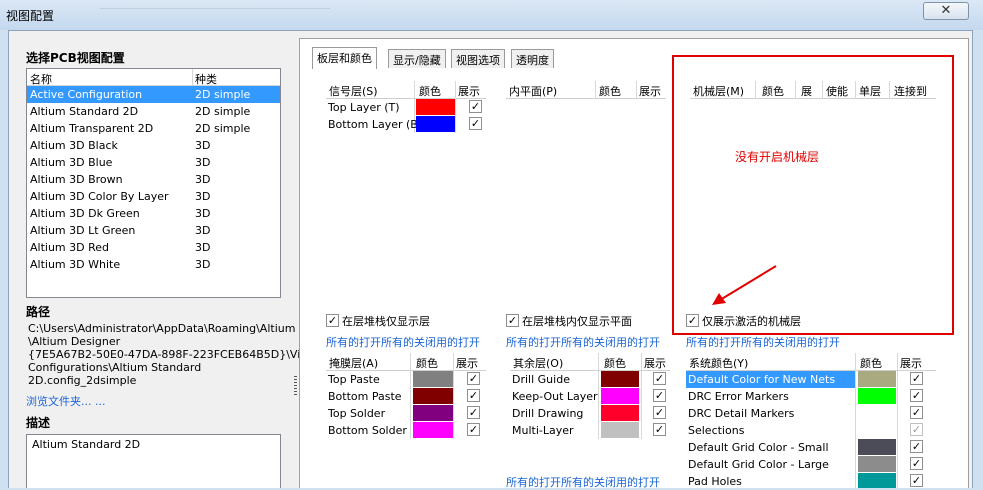  I want to click on config-row: Altium 3D Dk Green 3D, so click(153, 213).